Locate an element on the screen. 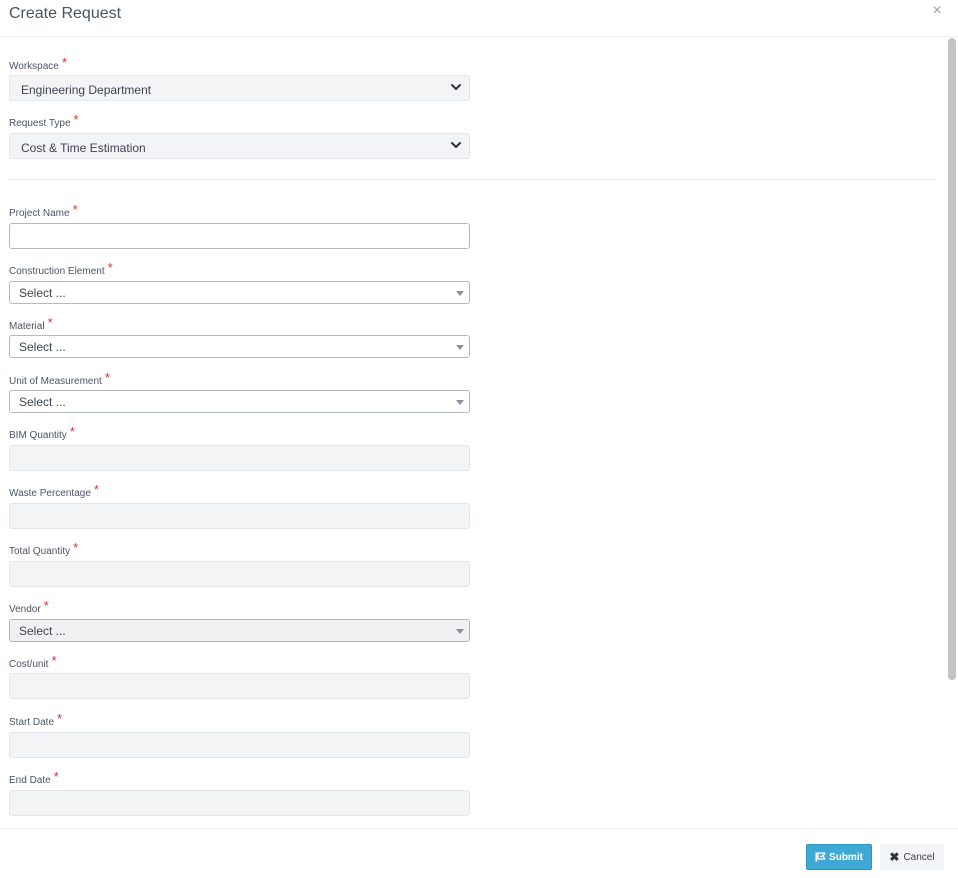 This screenshot has width=958, height=878. end-date-label: End Date * is located at coordinates (34, 777).